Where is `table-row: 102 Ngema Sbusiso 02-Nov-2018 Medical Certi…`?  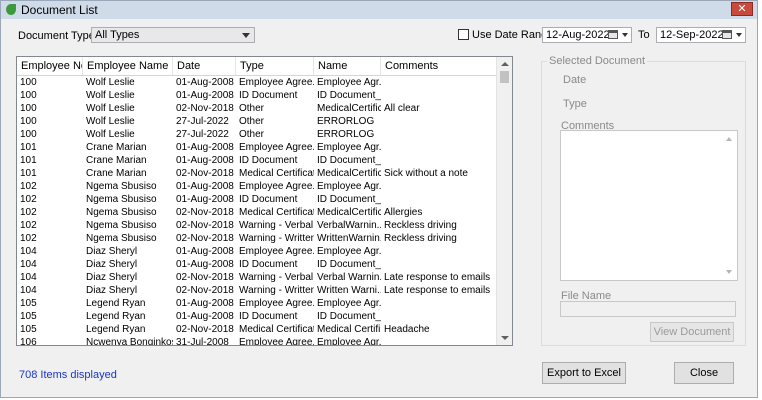
table-row: 102 Ngema Sbusiso 02-Nov-2018 Medical Certi… is located at coordinates (257, 212).